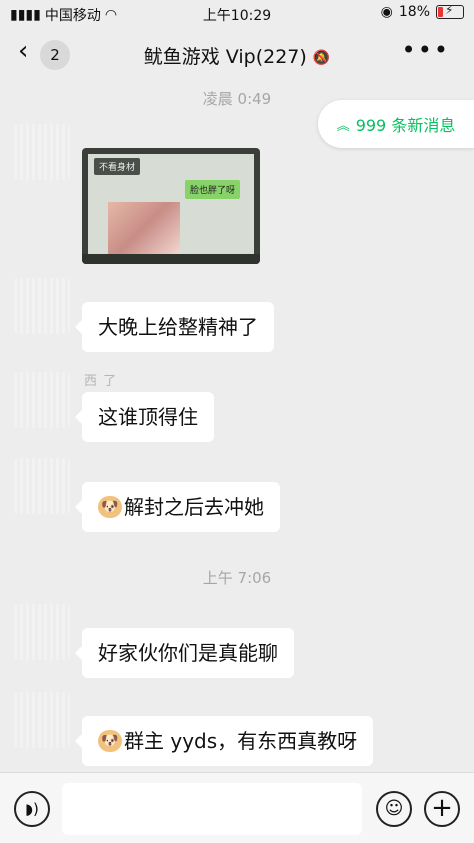 The image size is (474, 843). What do you see at coordinates (237, 14) in the screenshot?
I see `status-bar: ▮▮▮▮ 中国移动 ◠ 上午10:29 ◉ 18% ⚡` at bounding box center [237, 14].